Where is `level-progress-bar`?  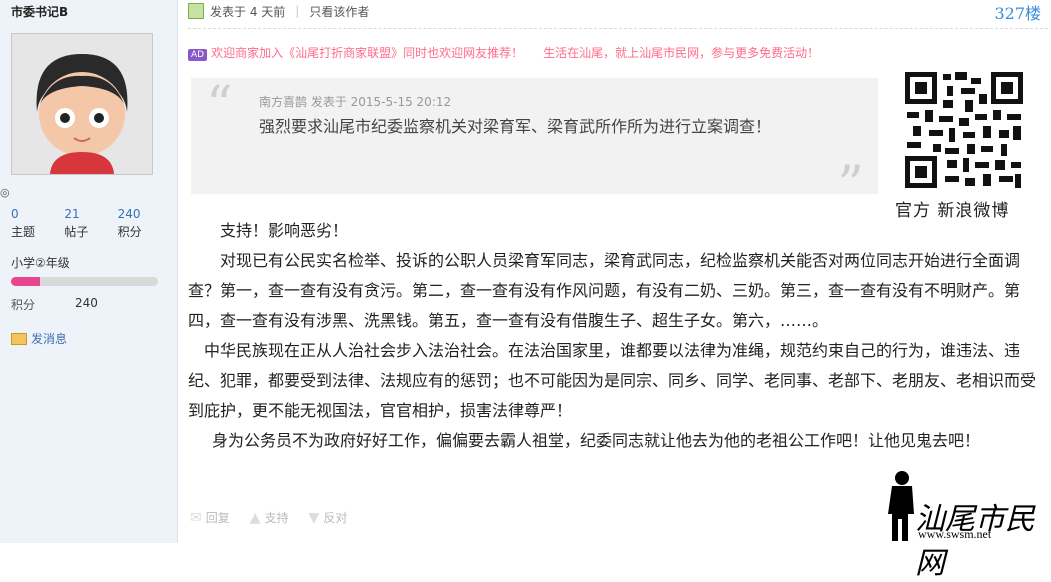
level-progress-bar is located at coordinates (84, 281).